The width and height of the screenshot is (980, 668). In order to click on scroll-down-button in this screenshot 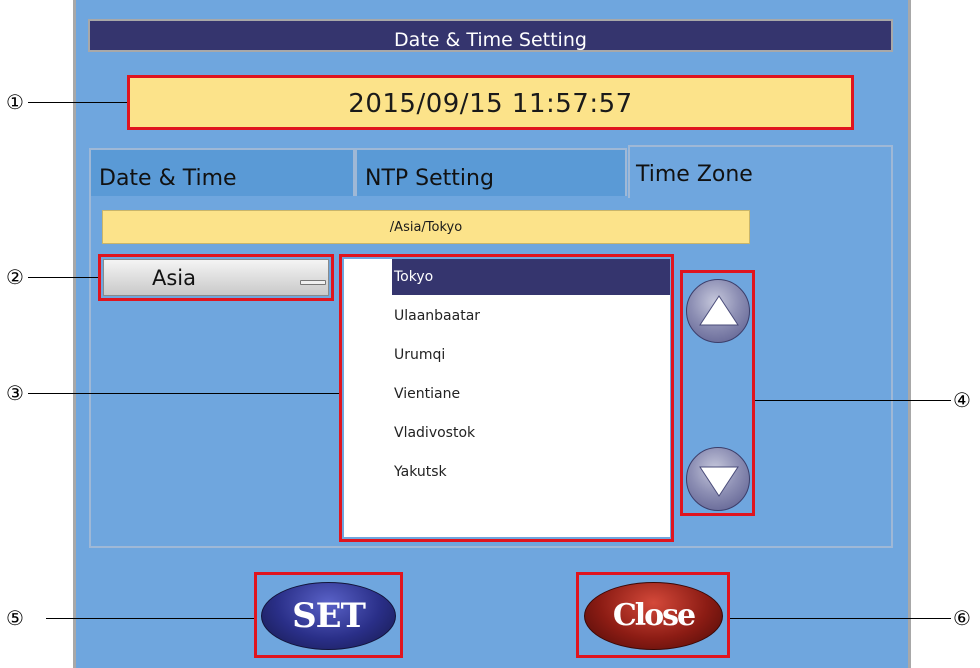, I will do `click(718, 479)`.